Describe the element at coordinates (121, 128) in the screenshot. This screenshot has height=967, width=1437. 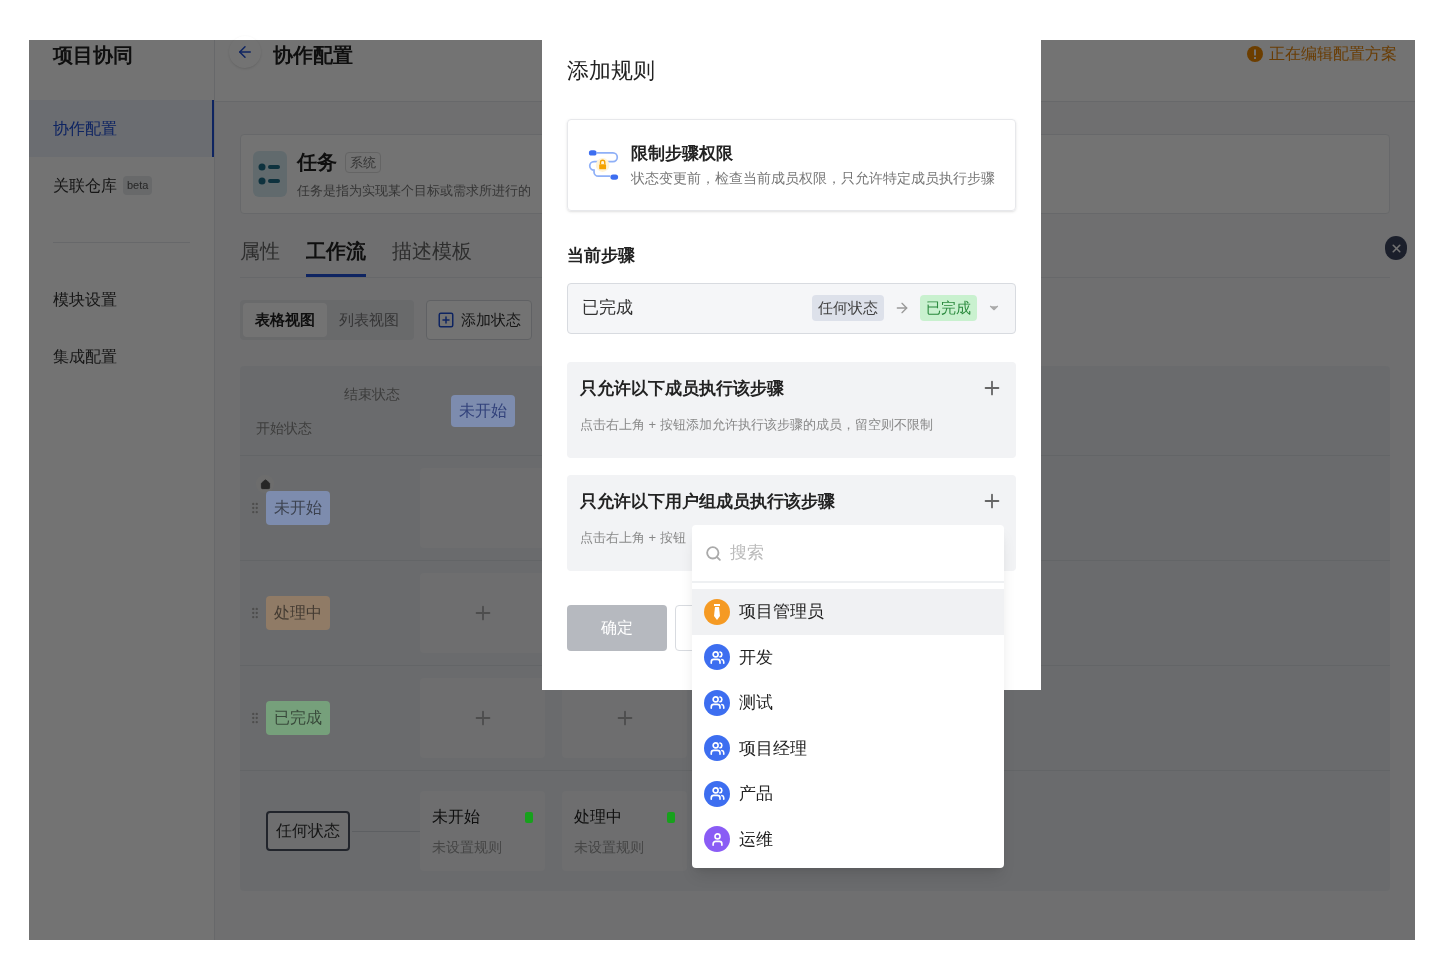
I see `sidebar-item: 协作配置` at that location.